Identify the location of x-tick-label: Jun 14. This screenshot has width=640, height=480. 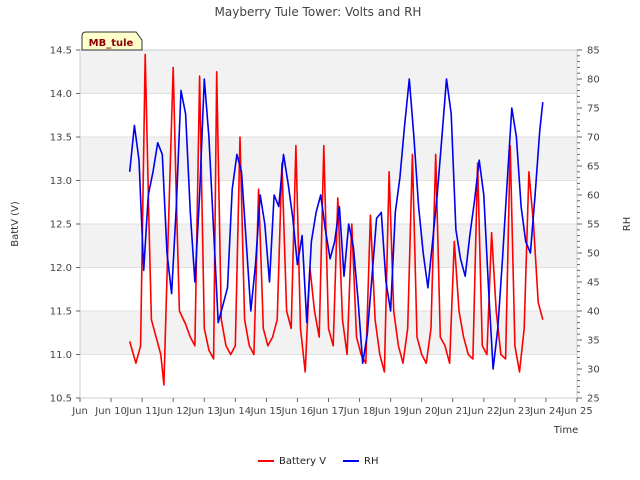
(235, 411).